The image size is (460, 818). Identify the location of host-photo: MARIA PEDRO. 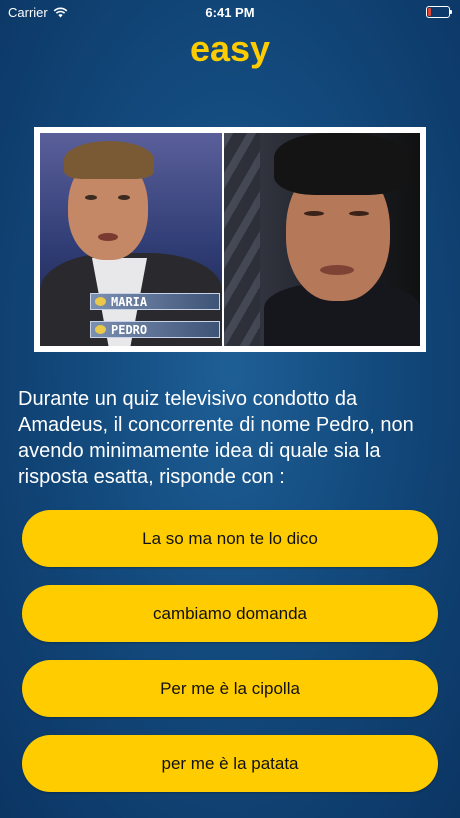
(131, 239).